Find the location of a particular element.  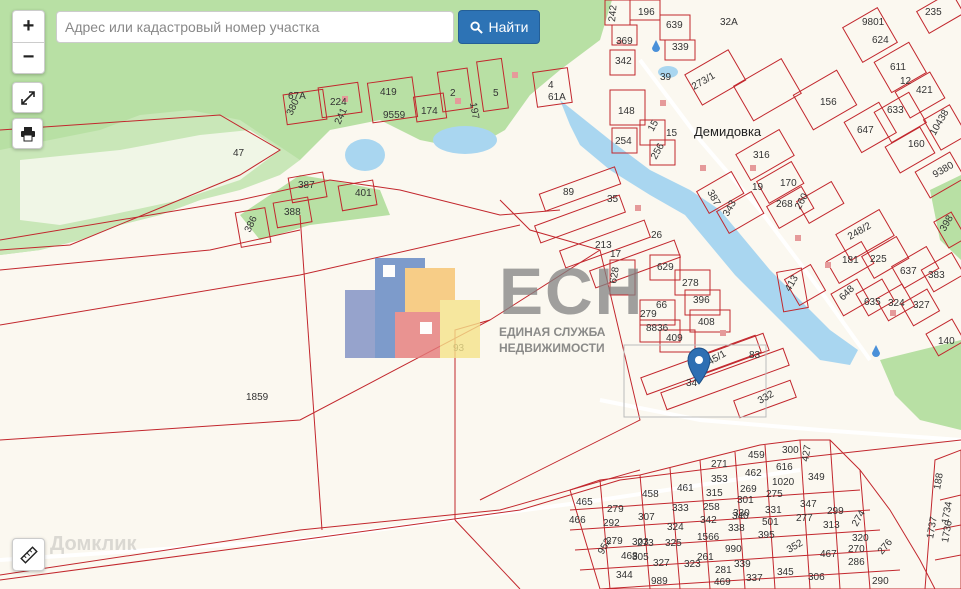

plot-label: 35 is located at coordinates (613, 199).